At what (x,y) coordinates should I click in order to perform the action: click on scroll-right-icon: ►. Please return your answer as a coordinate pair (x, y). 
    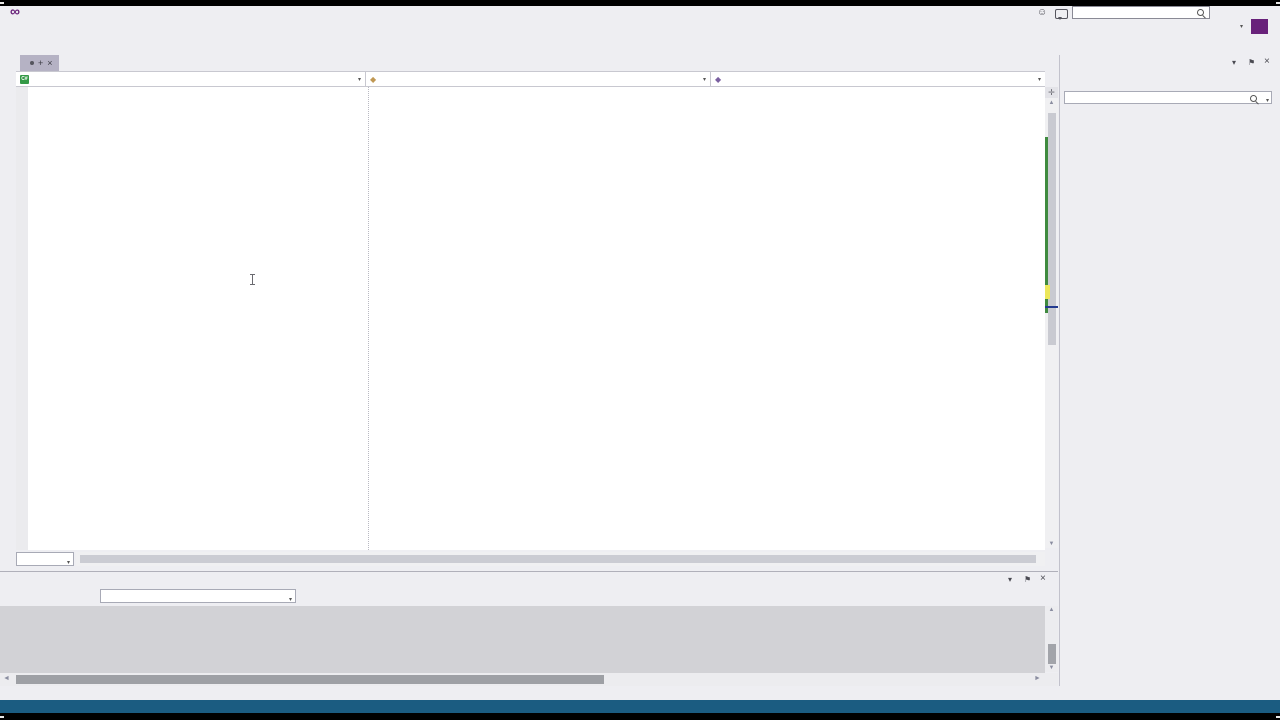
    Looking at the image, I should click on (1037, 678).